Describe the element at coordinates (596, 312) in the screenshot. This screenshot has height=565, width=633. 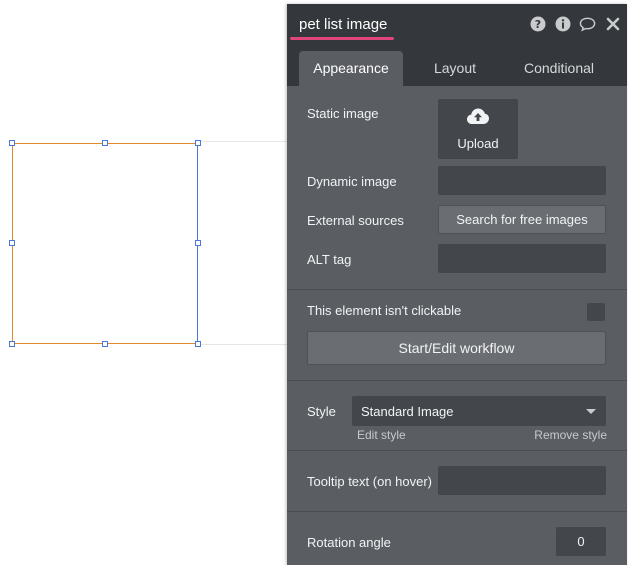
I see `not-clickable-checkbox` at that location.